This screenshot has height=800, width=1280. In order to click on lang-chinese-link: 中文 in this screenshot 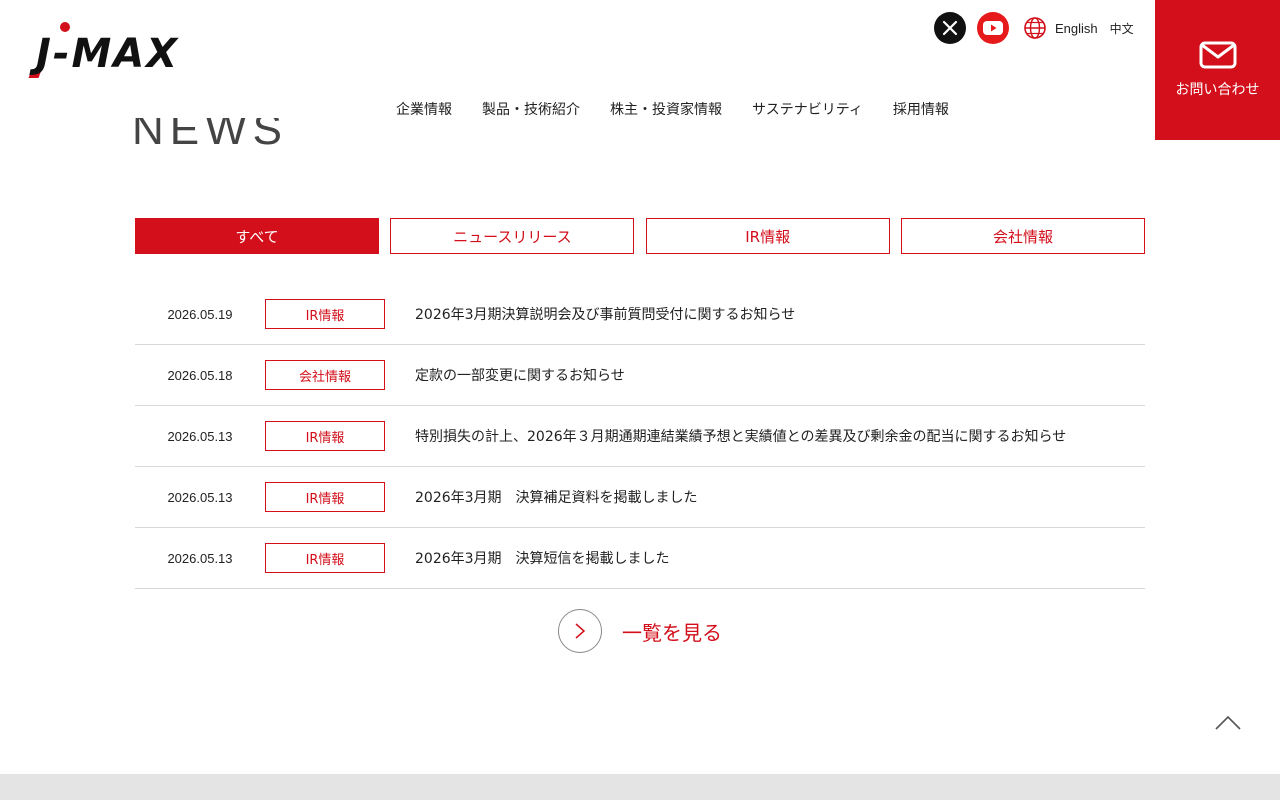, I will do `click(1122, 28)`.